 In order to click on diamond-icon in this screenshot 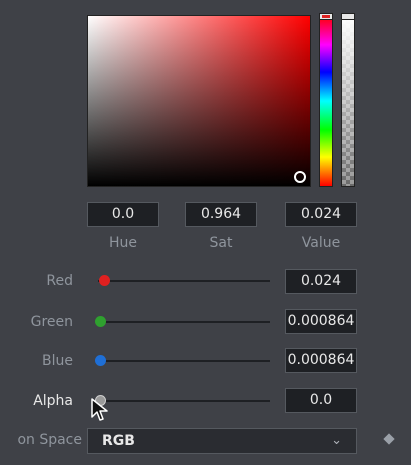, I will do `click(389, 439)`.